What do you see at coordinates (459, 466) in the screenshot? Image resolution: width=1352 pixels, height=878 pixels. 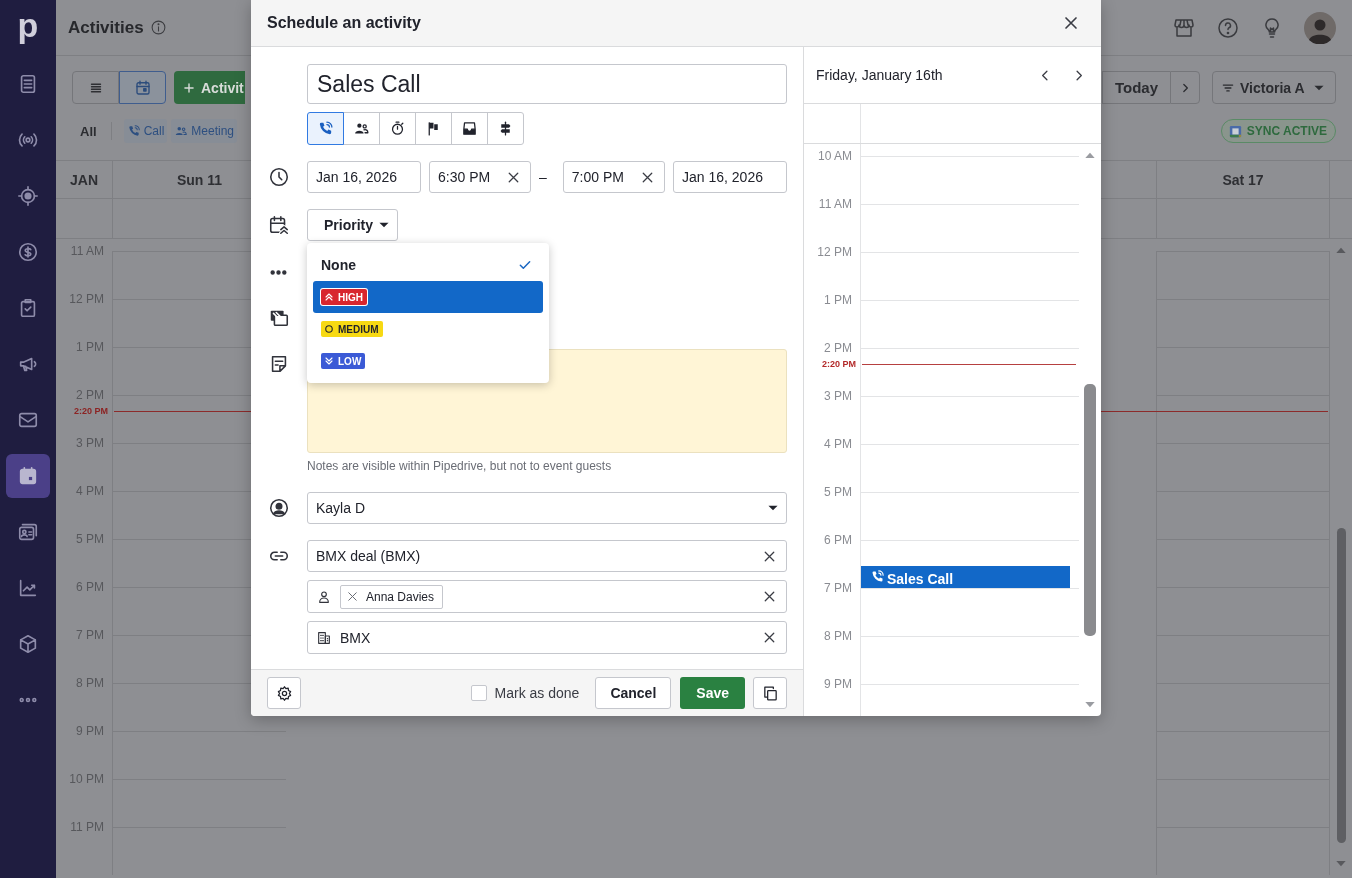 I see `notes-hint: Notes are visible within Pipedrive, but not to event guests` at bounding box center [459, 466].